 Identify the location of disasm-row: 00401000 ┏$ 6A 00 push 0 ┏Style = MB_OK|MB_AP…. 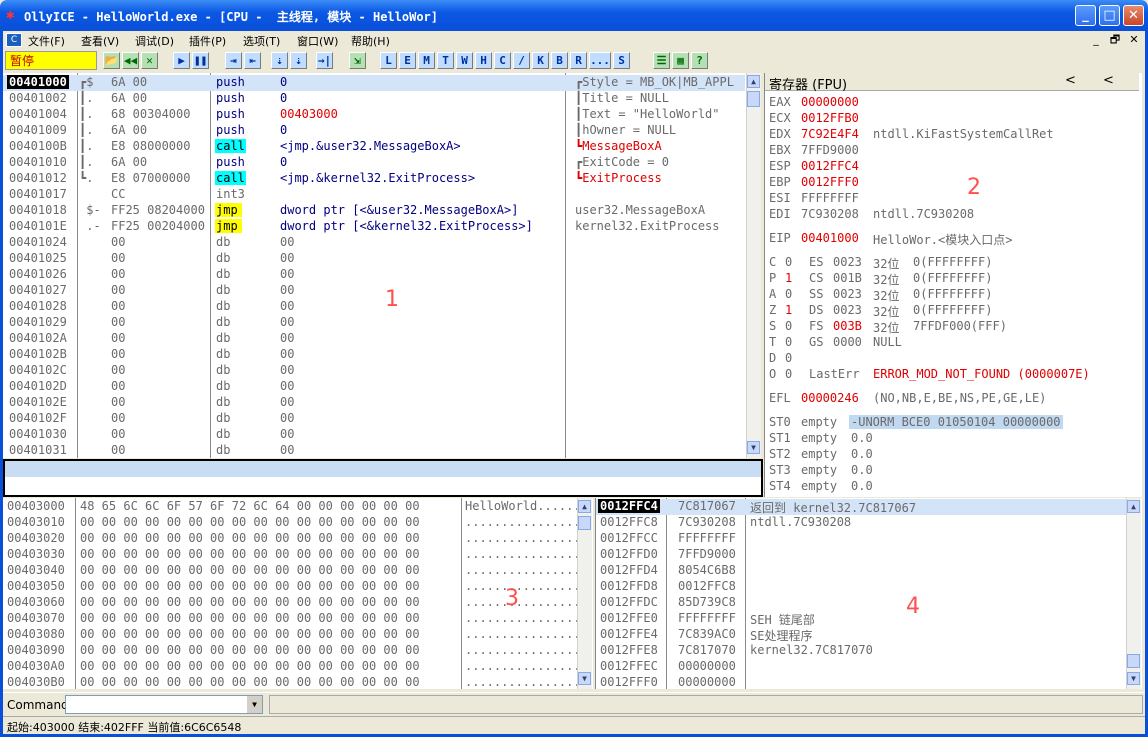
(374, 83).